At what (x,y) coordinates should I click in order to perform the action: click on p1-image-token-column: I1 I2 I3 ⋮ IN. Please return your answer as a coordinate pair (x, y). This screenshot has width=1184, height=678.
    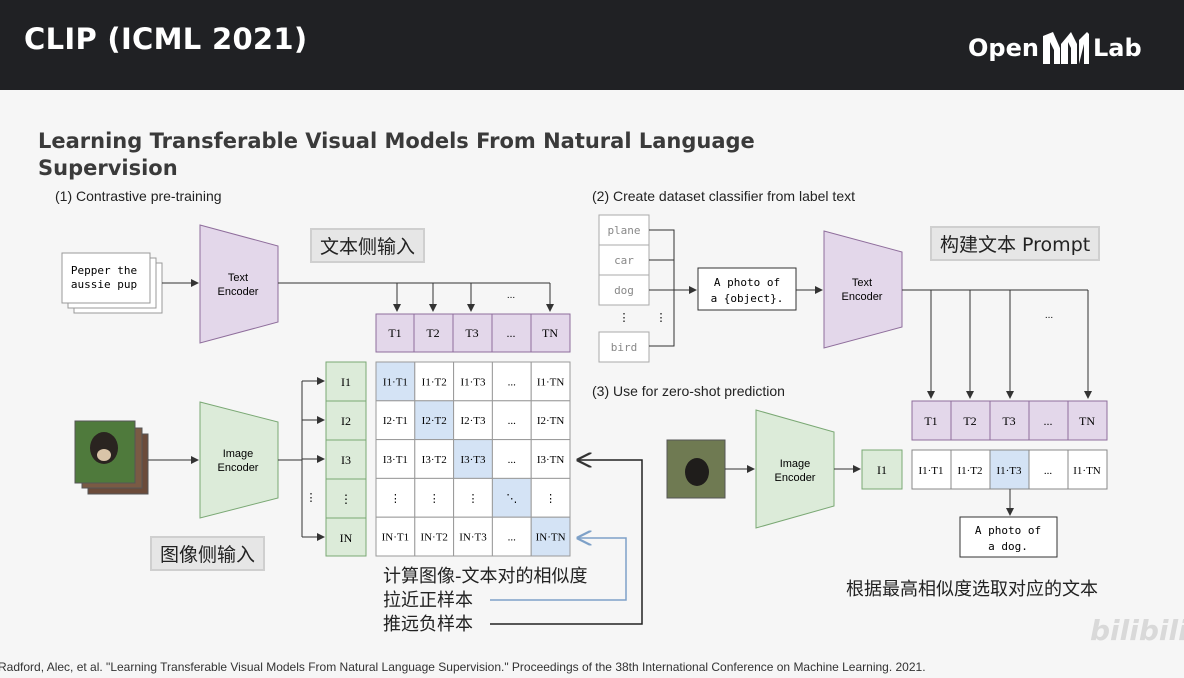
    Looking at the image, I should click on (346, 459).